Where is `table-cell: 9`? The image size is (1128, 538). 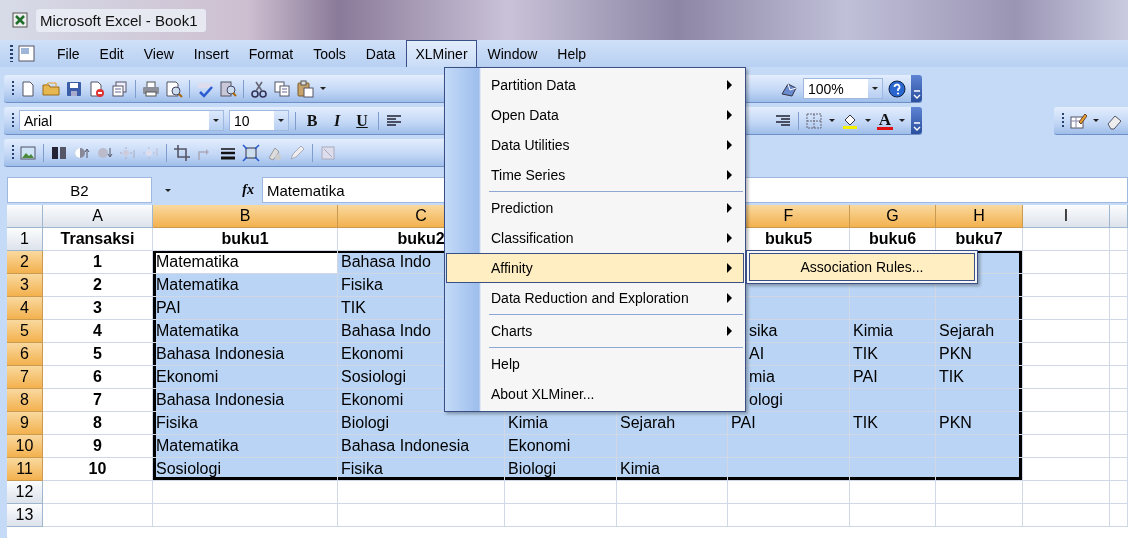 table-cell: 9 is located at coordinates (98, 446).